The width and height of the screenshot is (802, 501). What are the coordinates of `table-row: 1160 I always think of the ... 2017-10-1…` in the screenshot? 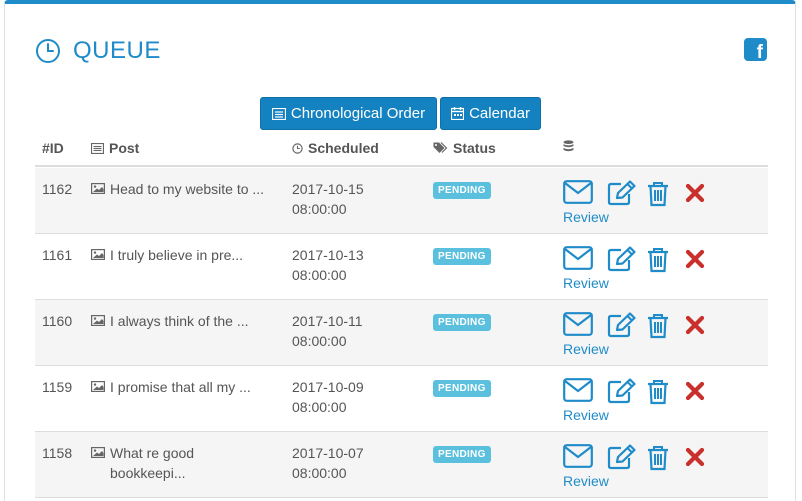 It's located at (401, 333).